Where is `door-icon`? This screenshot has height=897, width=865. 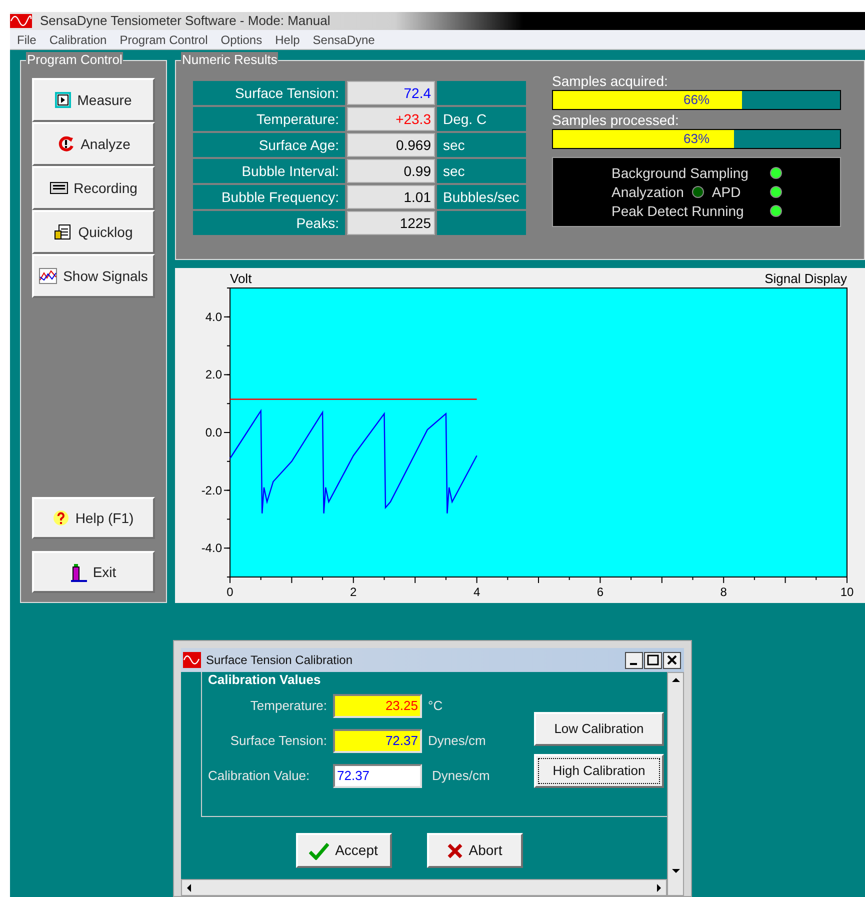
door-icon is located at coordinates (78, 572).